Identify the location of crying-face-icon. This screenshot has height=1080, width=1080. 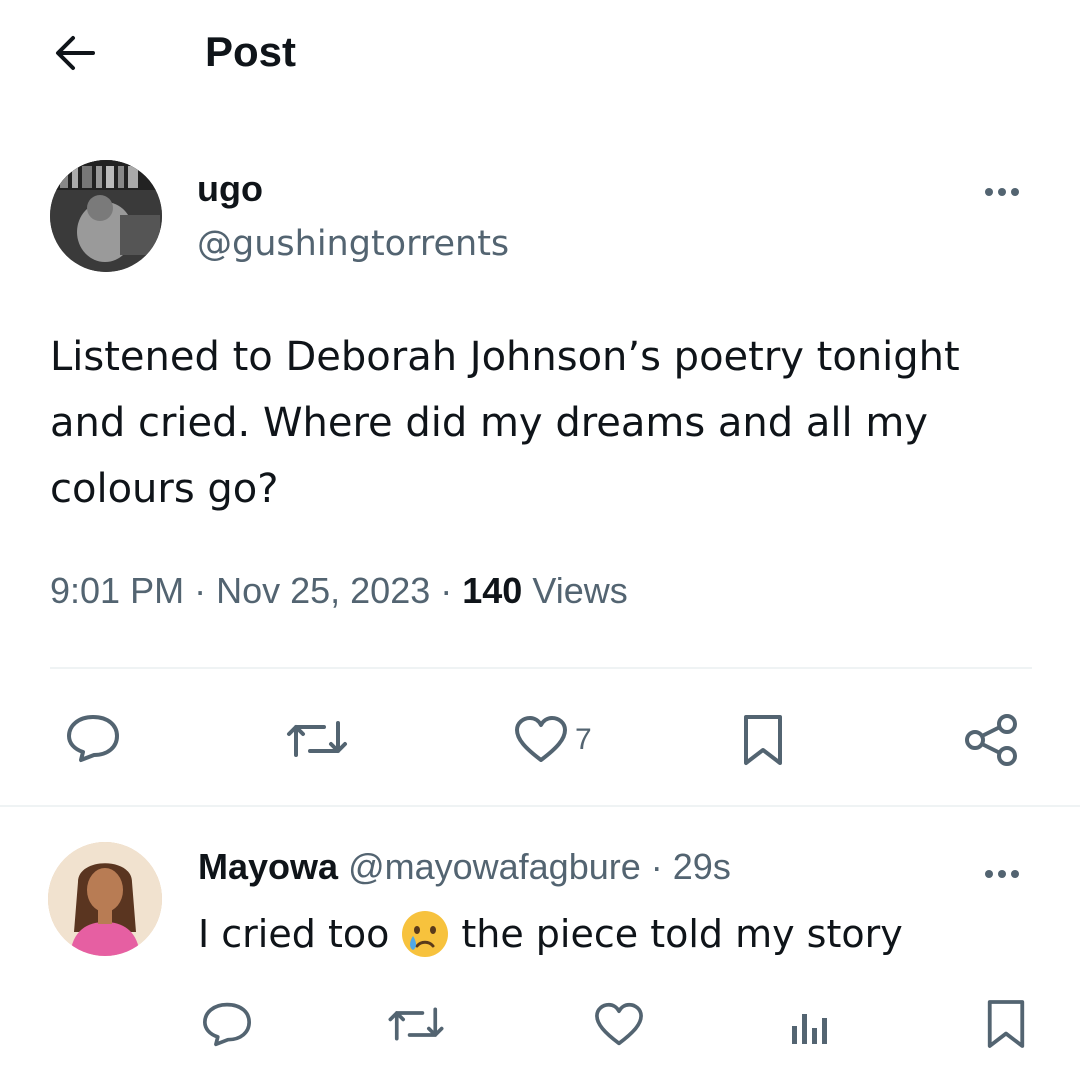
(425, 934).